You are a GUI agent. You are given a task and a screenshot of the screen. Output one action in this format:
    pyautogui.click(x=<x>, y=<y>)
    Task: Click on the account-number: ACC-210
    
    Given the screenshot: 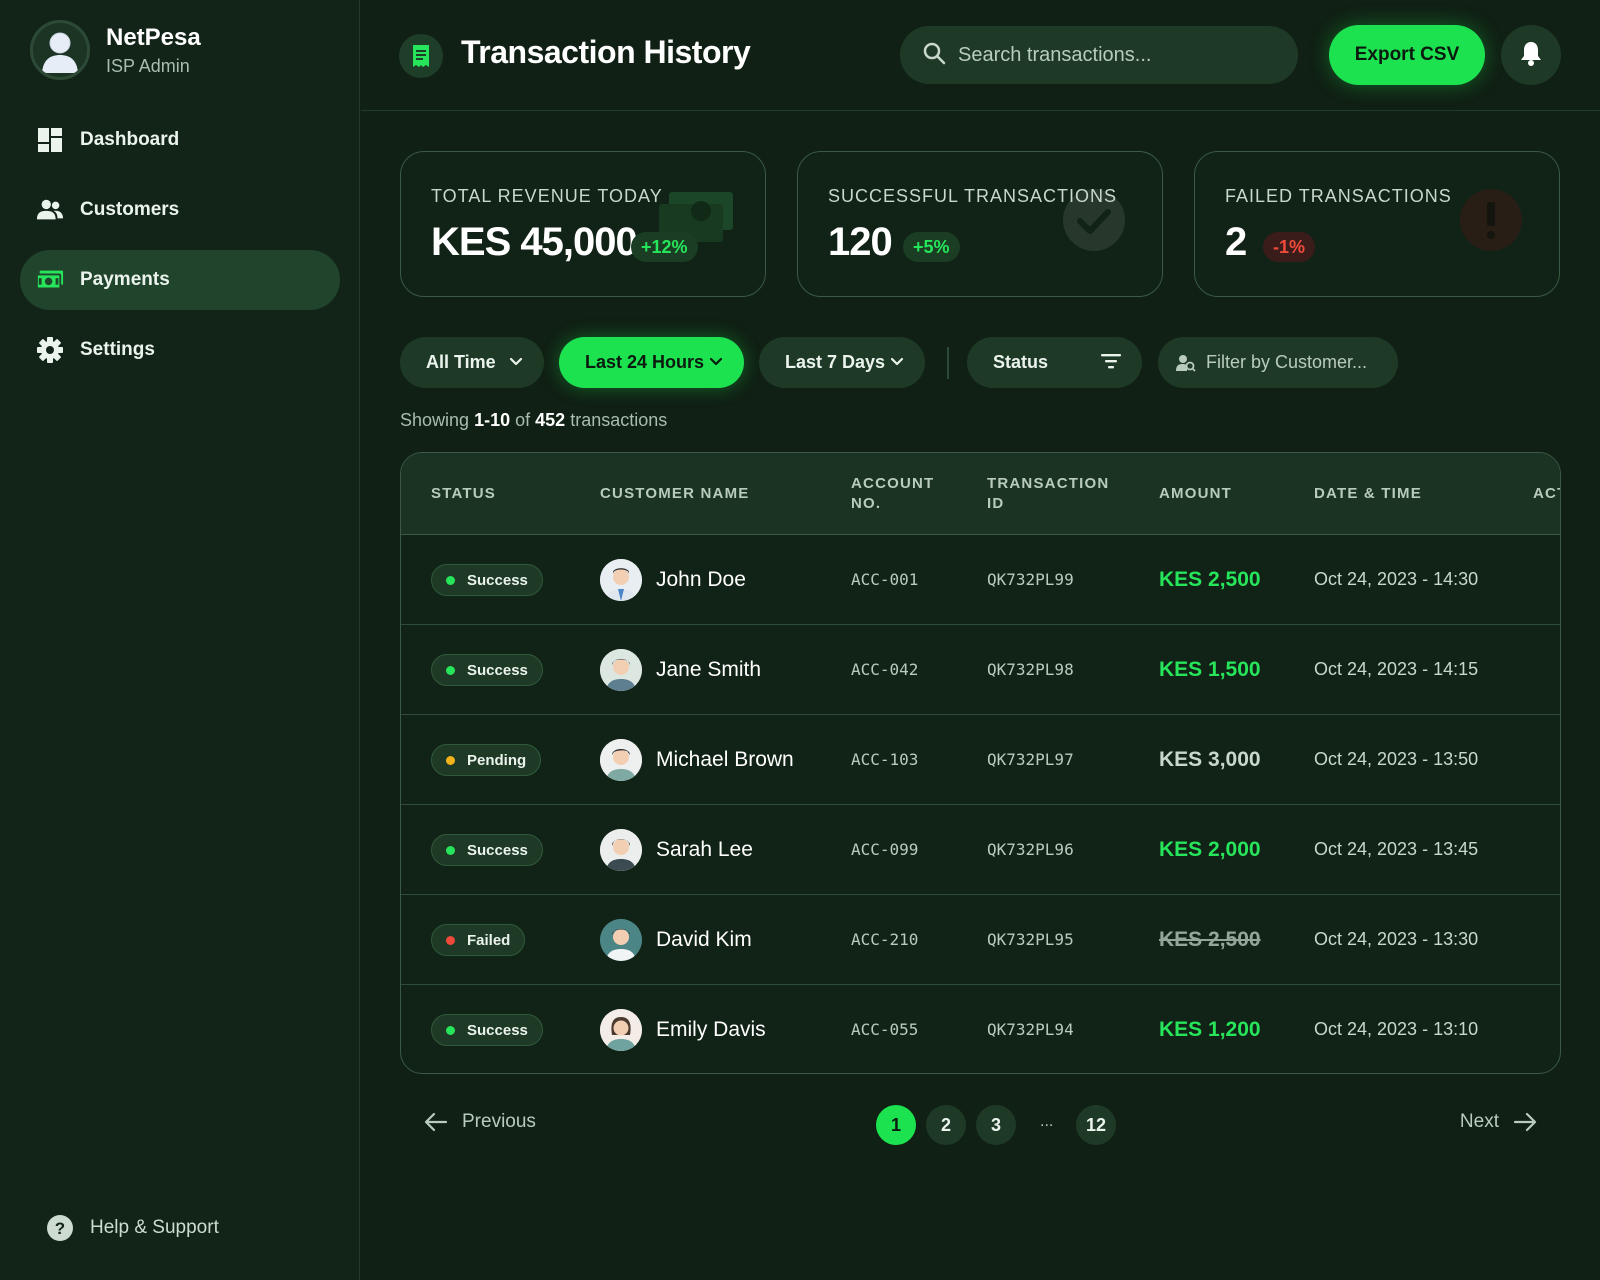 What is the action you would take?
    pyautogui.click(x=885, y=939)
    